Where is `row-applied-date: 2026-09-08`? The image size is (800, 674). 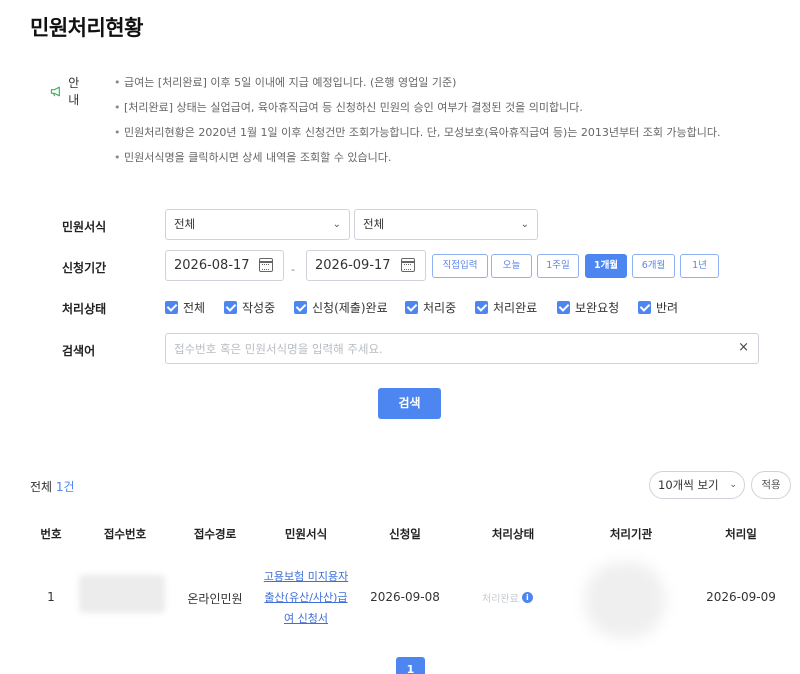 row-applied-date: 2026-09-08 is located at coordinates (405, 597).